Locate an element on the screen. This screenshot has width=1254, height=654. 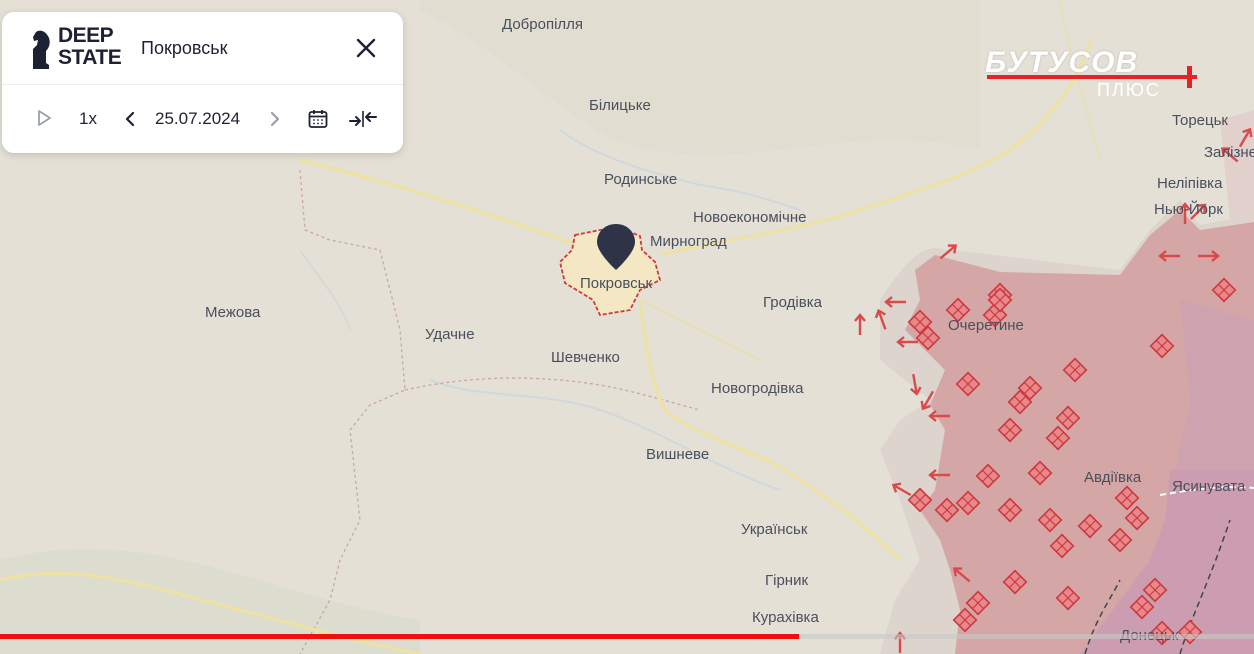
place-toretsk: Торецьк is located at coordinates (1200, 120).